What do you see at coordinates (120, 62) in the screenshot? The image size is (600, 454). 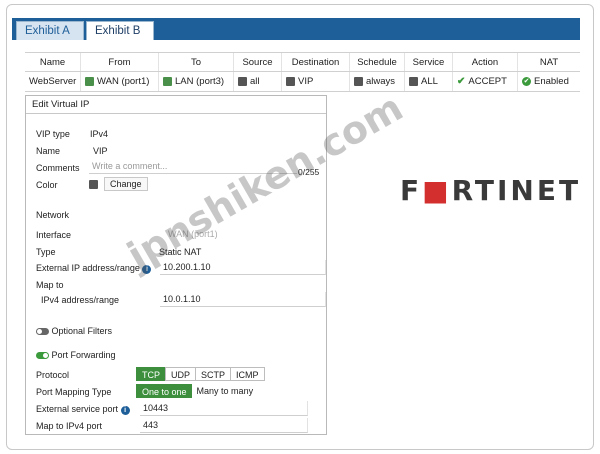 I see `col-header-from: From` at bounding box center [120, 62].